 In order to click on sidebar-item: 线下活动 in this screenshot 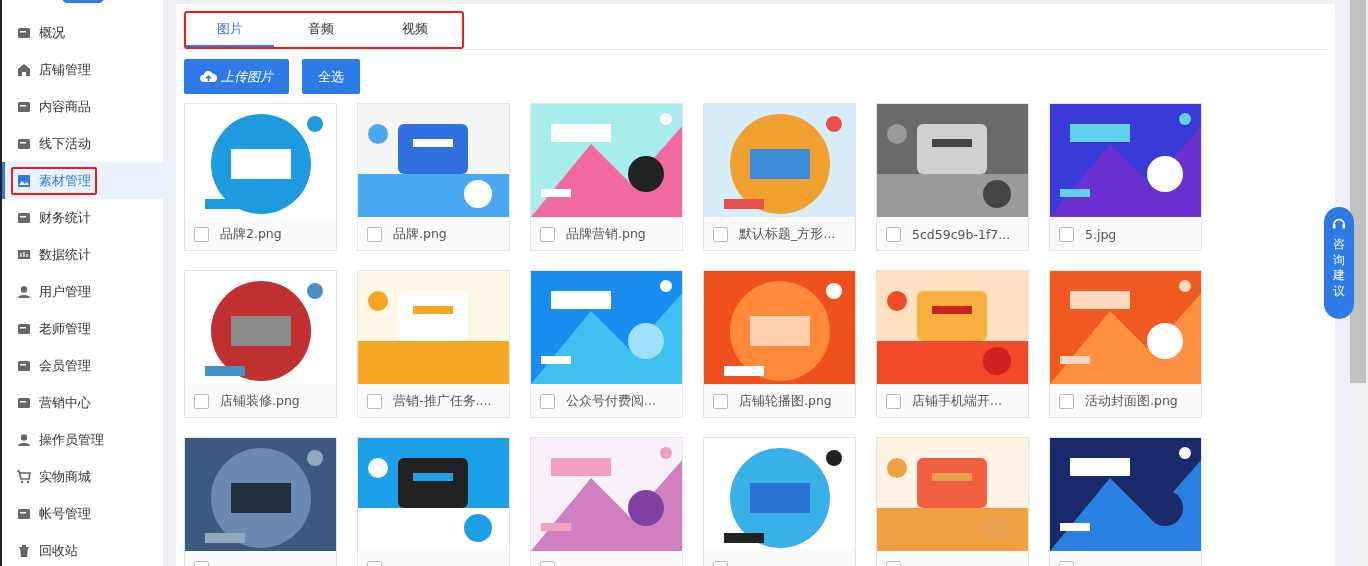, I will do `click(82, 143)`.